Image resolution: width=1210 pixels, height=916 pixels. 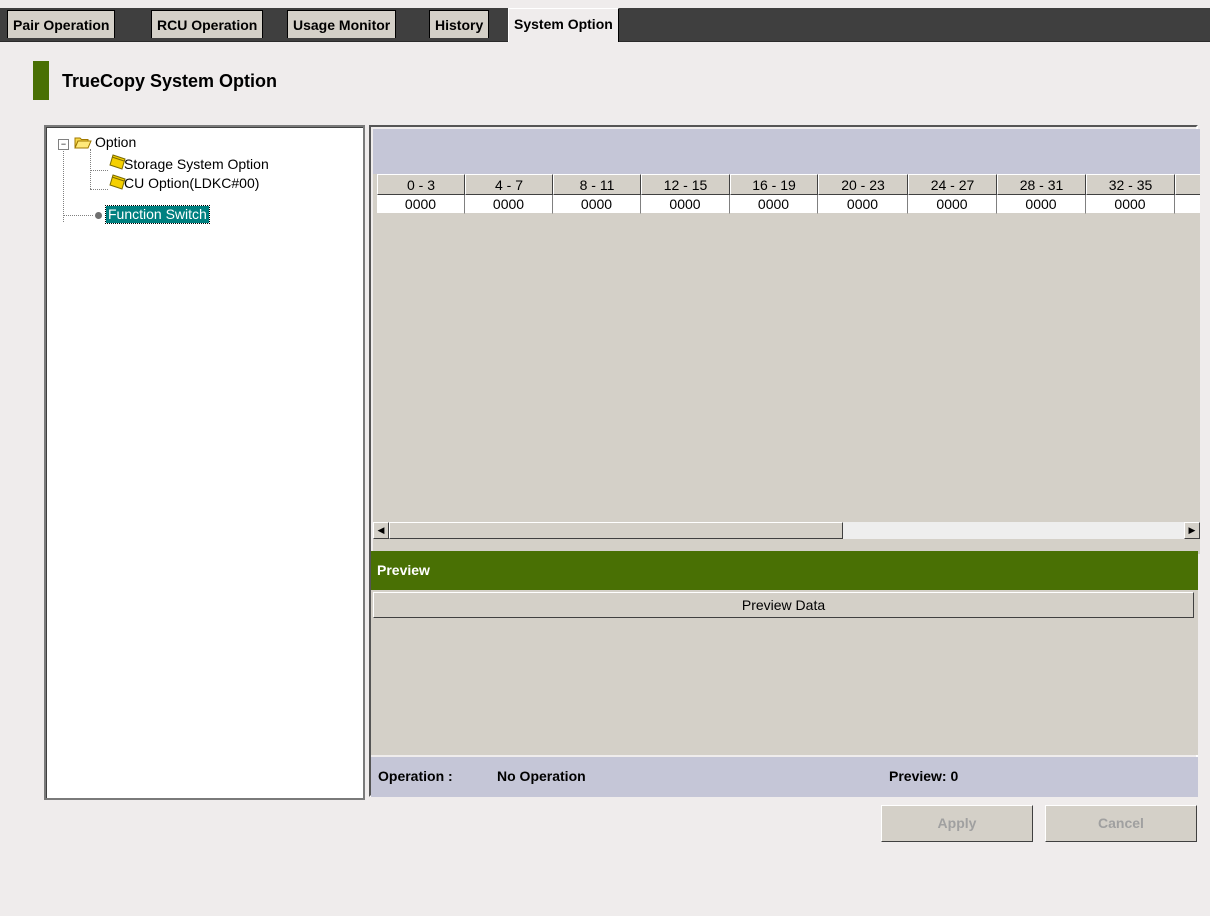 I want to click on tab-history: History, so click(x=459, y=24).